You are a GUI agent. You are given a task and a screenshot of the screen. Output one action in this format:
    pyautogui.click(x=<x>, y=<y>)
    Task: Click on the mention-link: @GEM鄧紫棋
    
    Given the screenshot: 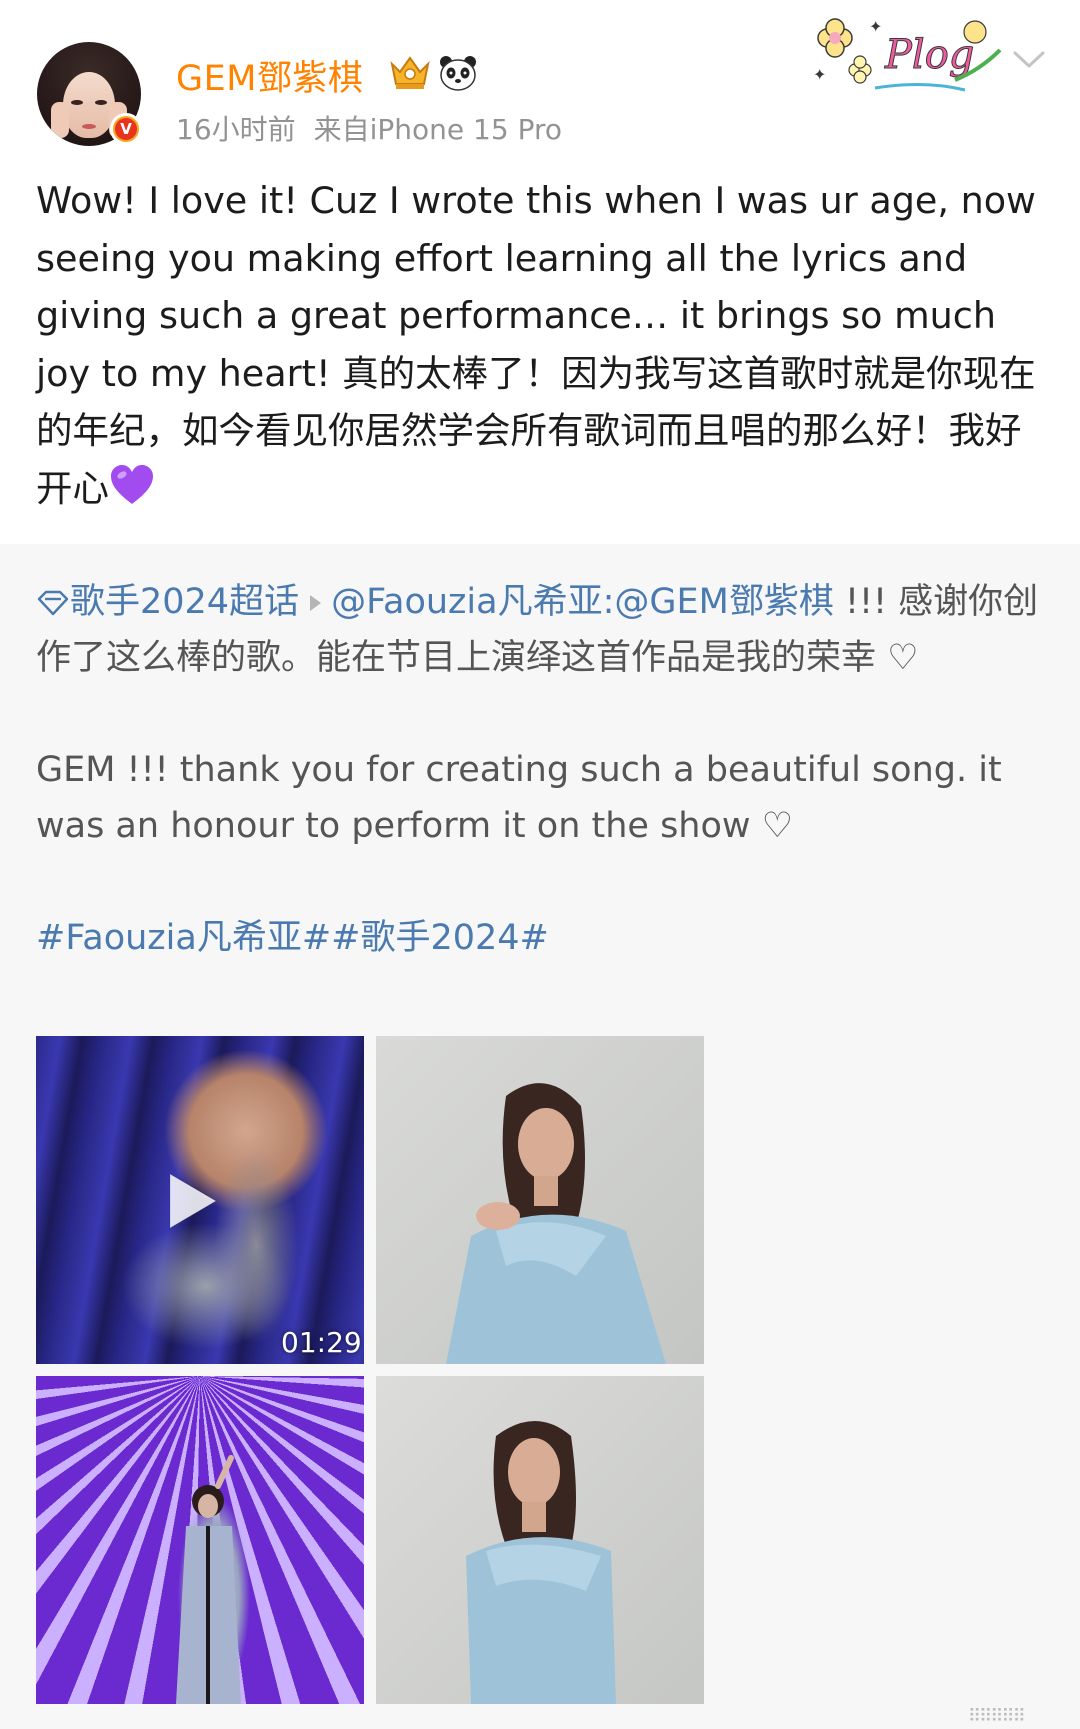 What is the action you would take?
    pyautogui.click(x=723, y=602)
    